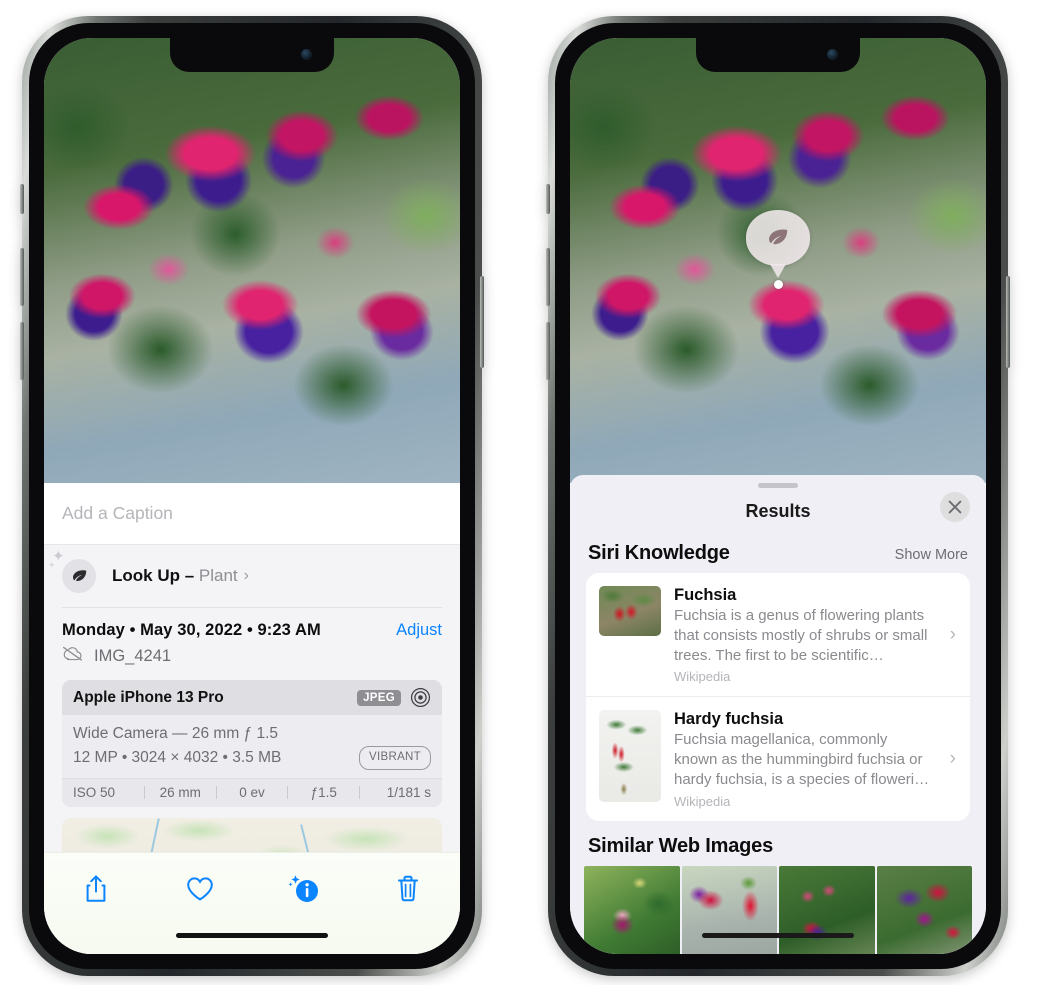 The width and height of the screenshot is (1055, 985). Describe the element at coordinates (177, 758) in the screenshot. I see `specs-line: 12 MP • 3024 × 4032 • 3.5 MB` at that location.